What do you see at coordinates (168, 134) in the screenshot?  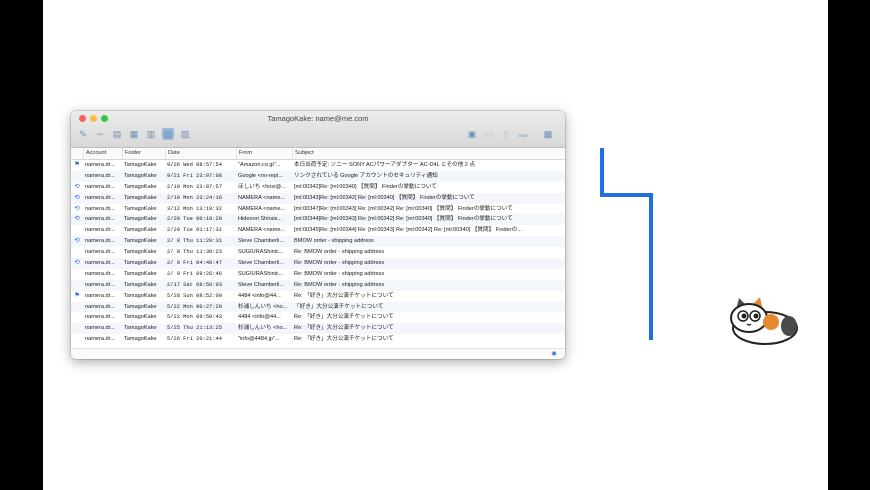 I see `view-split-icon: ▧` at bounding box center [168, 134].